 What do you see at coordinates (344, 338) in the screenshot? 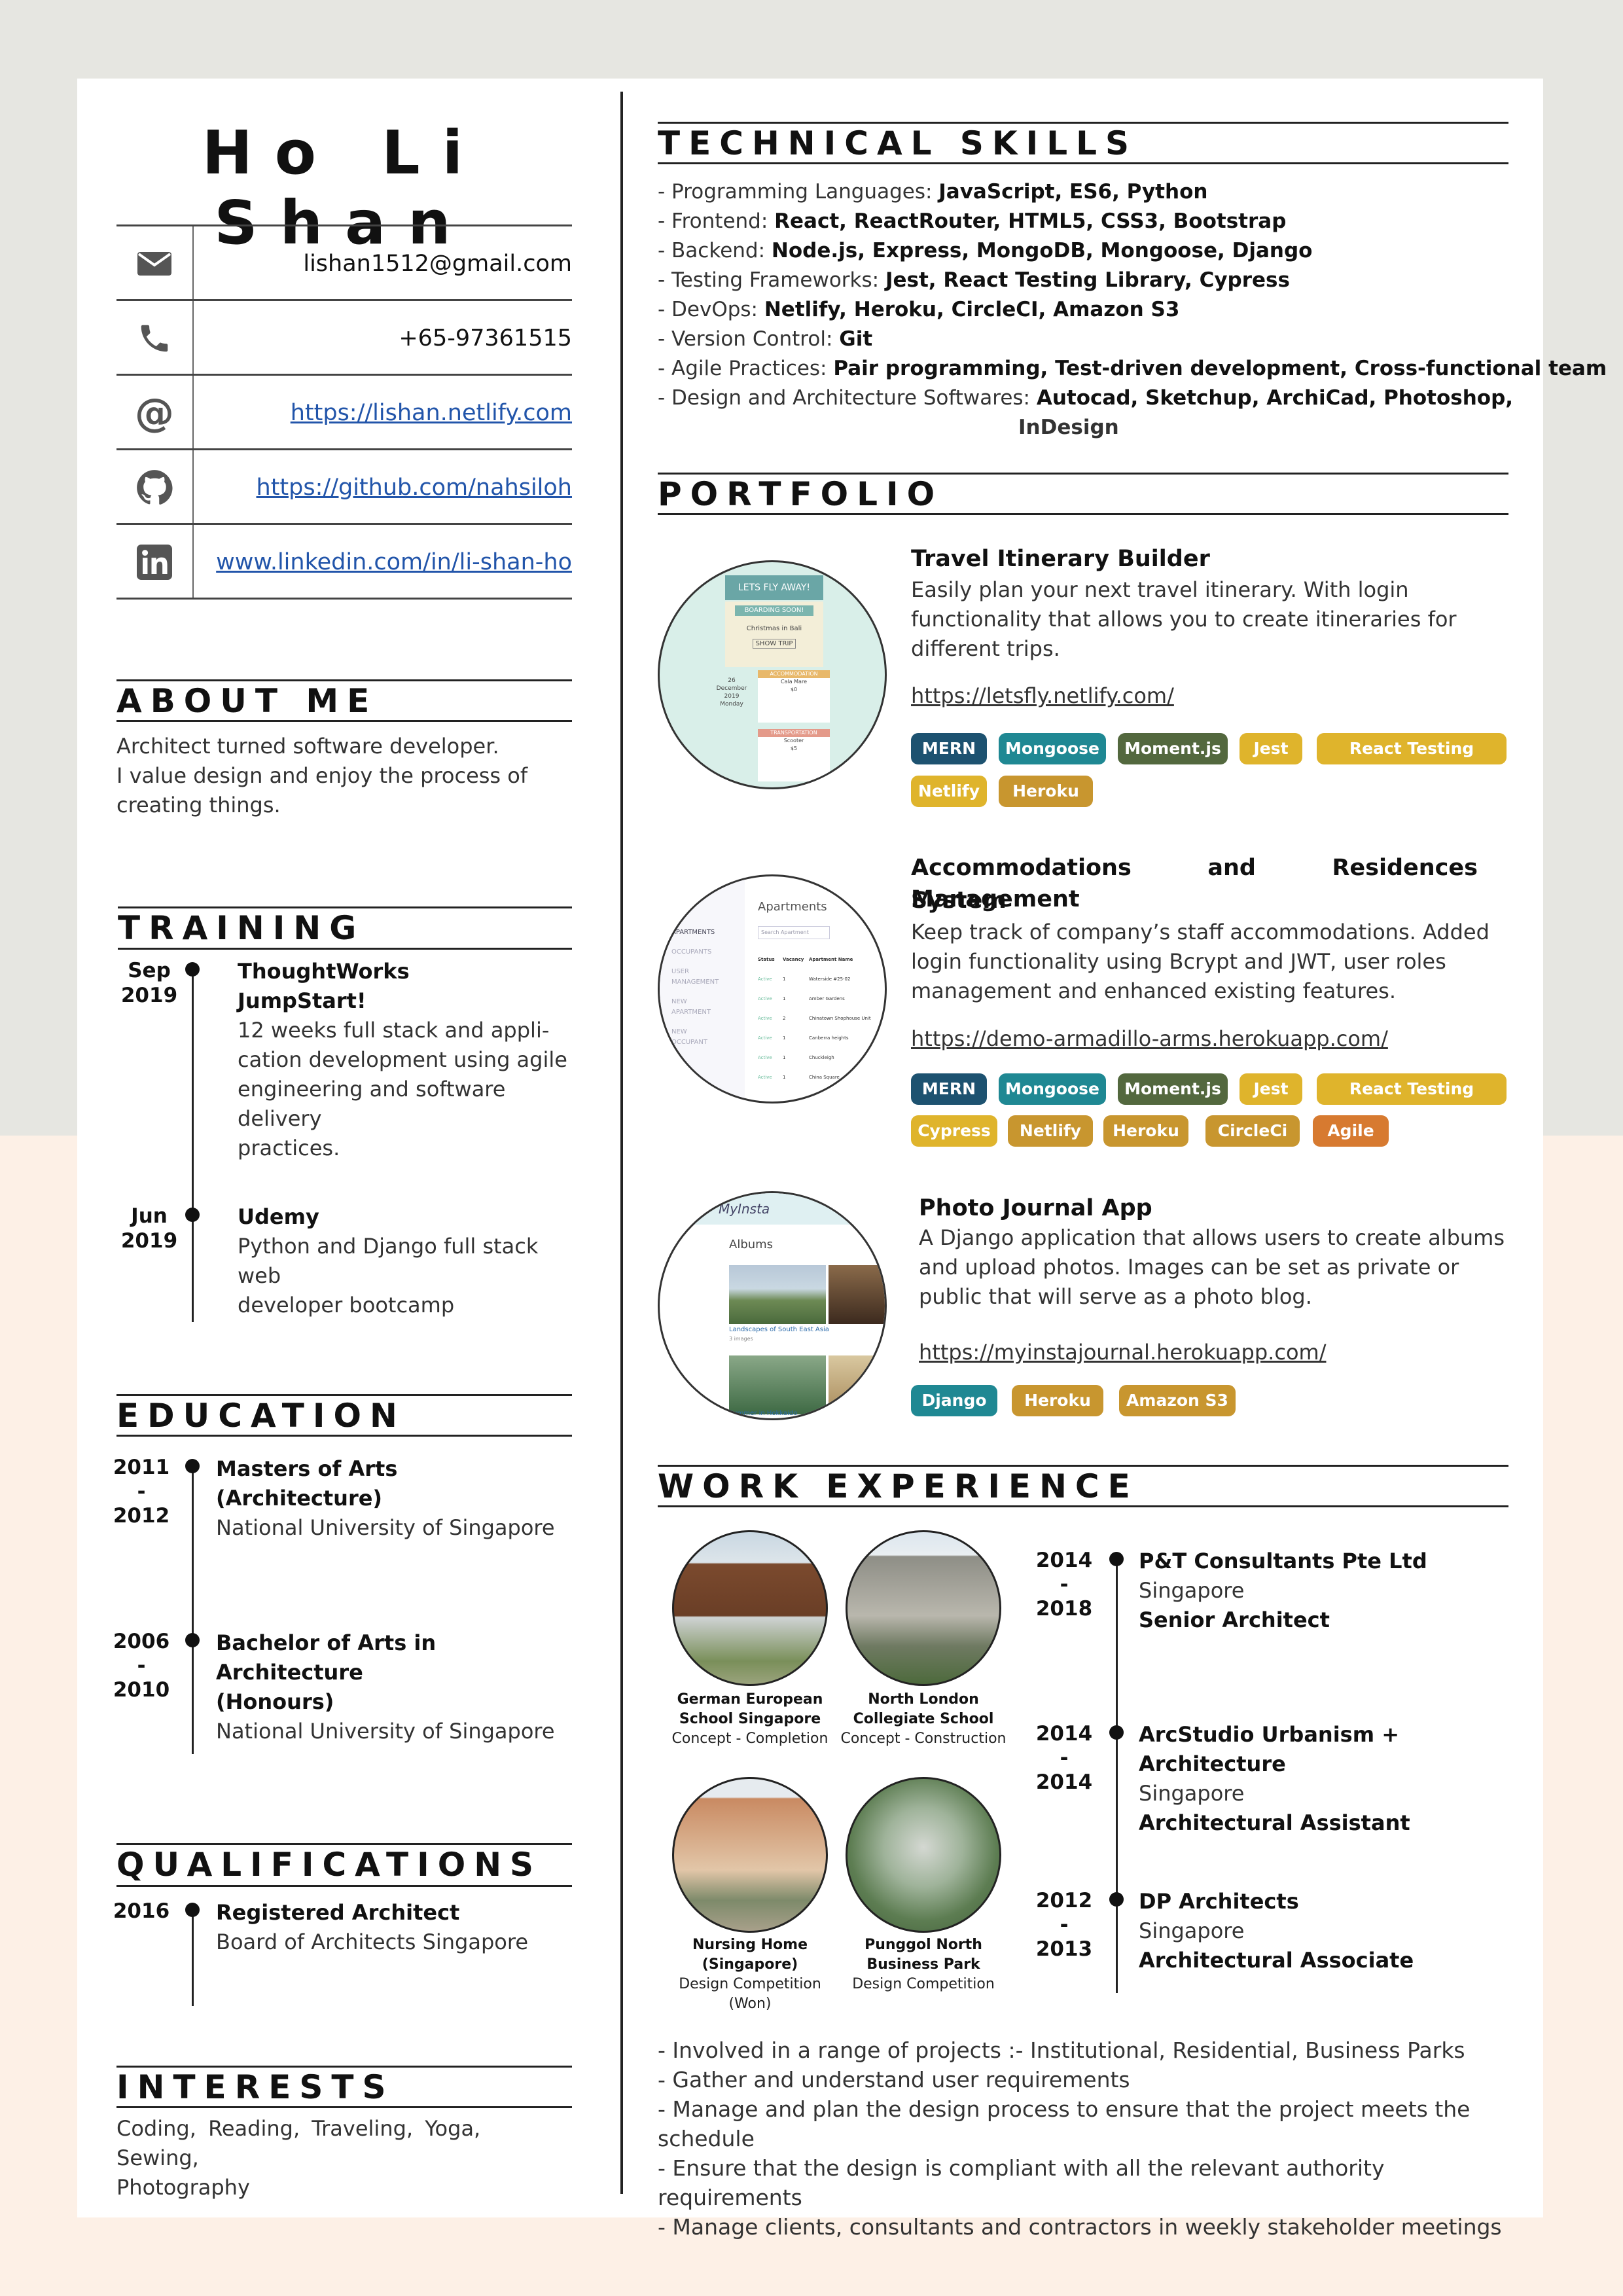
I see `contact-phone-row: +65-97361515` at bounding box center [344, 338].